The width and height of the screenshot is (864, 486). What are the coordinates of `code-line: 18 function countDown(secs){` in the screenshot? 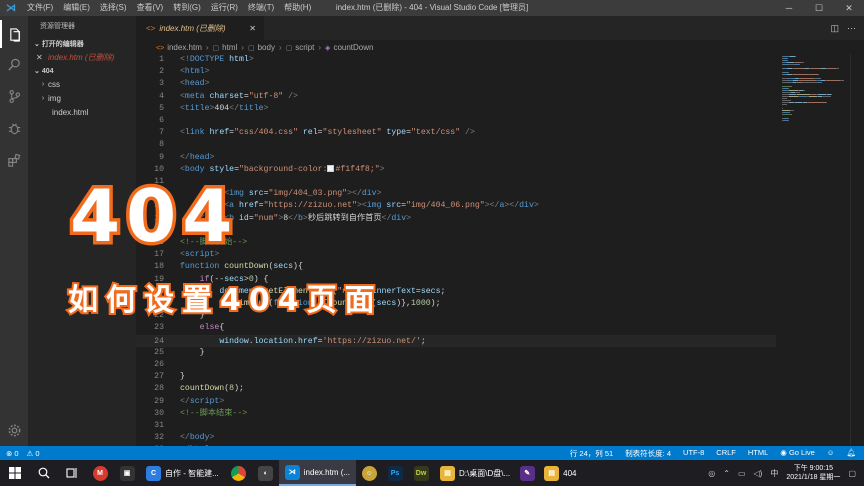 It's located at (456, 267).